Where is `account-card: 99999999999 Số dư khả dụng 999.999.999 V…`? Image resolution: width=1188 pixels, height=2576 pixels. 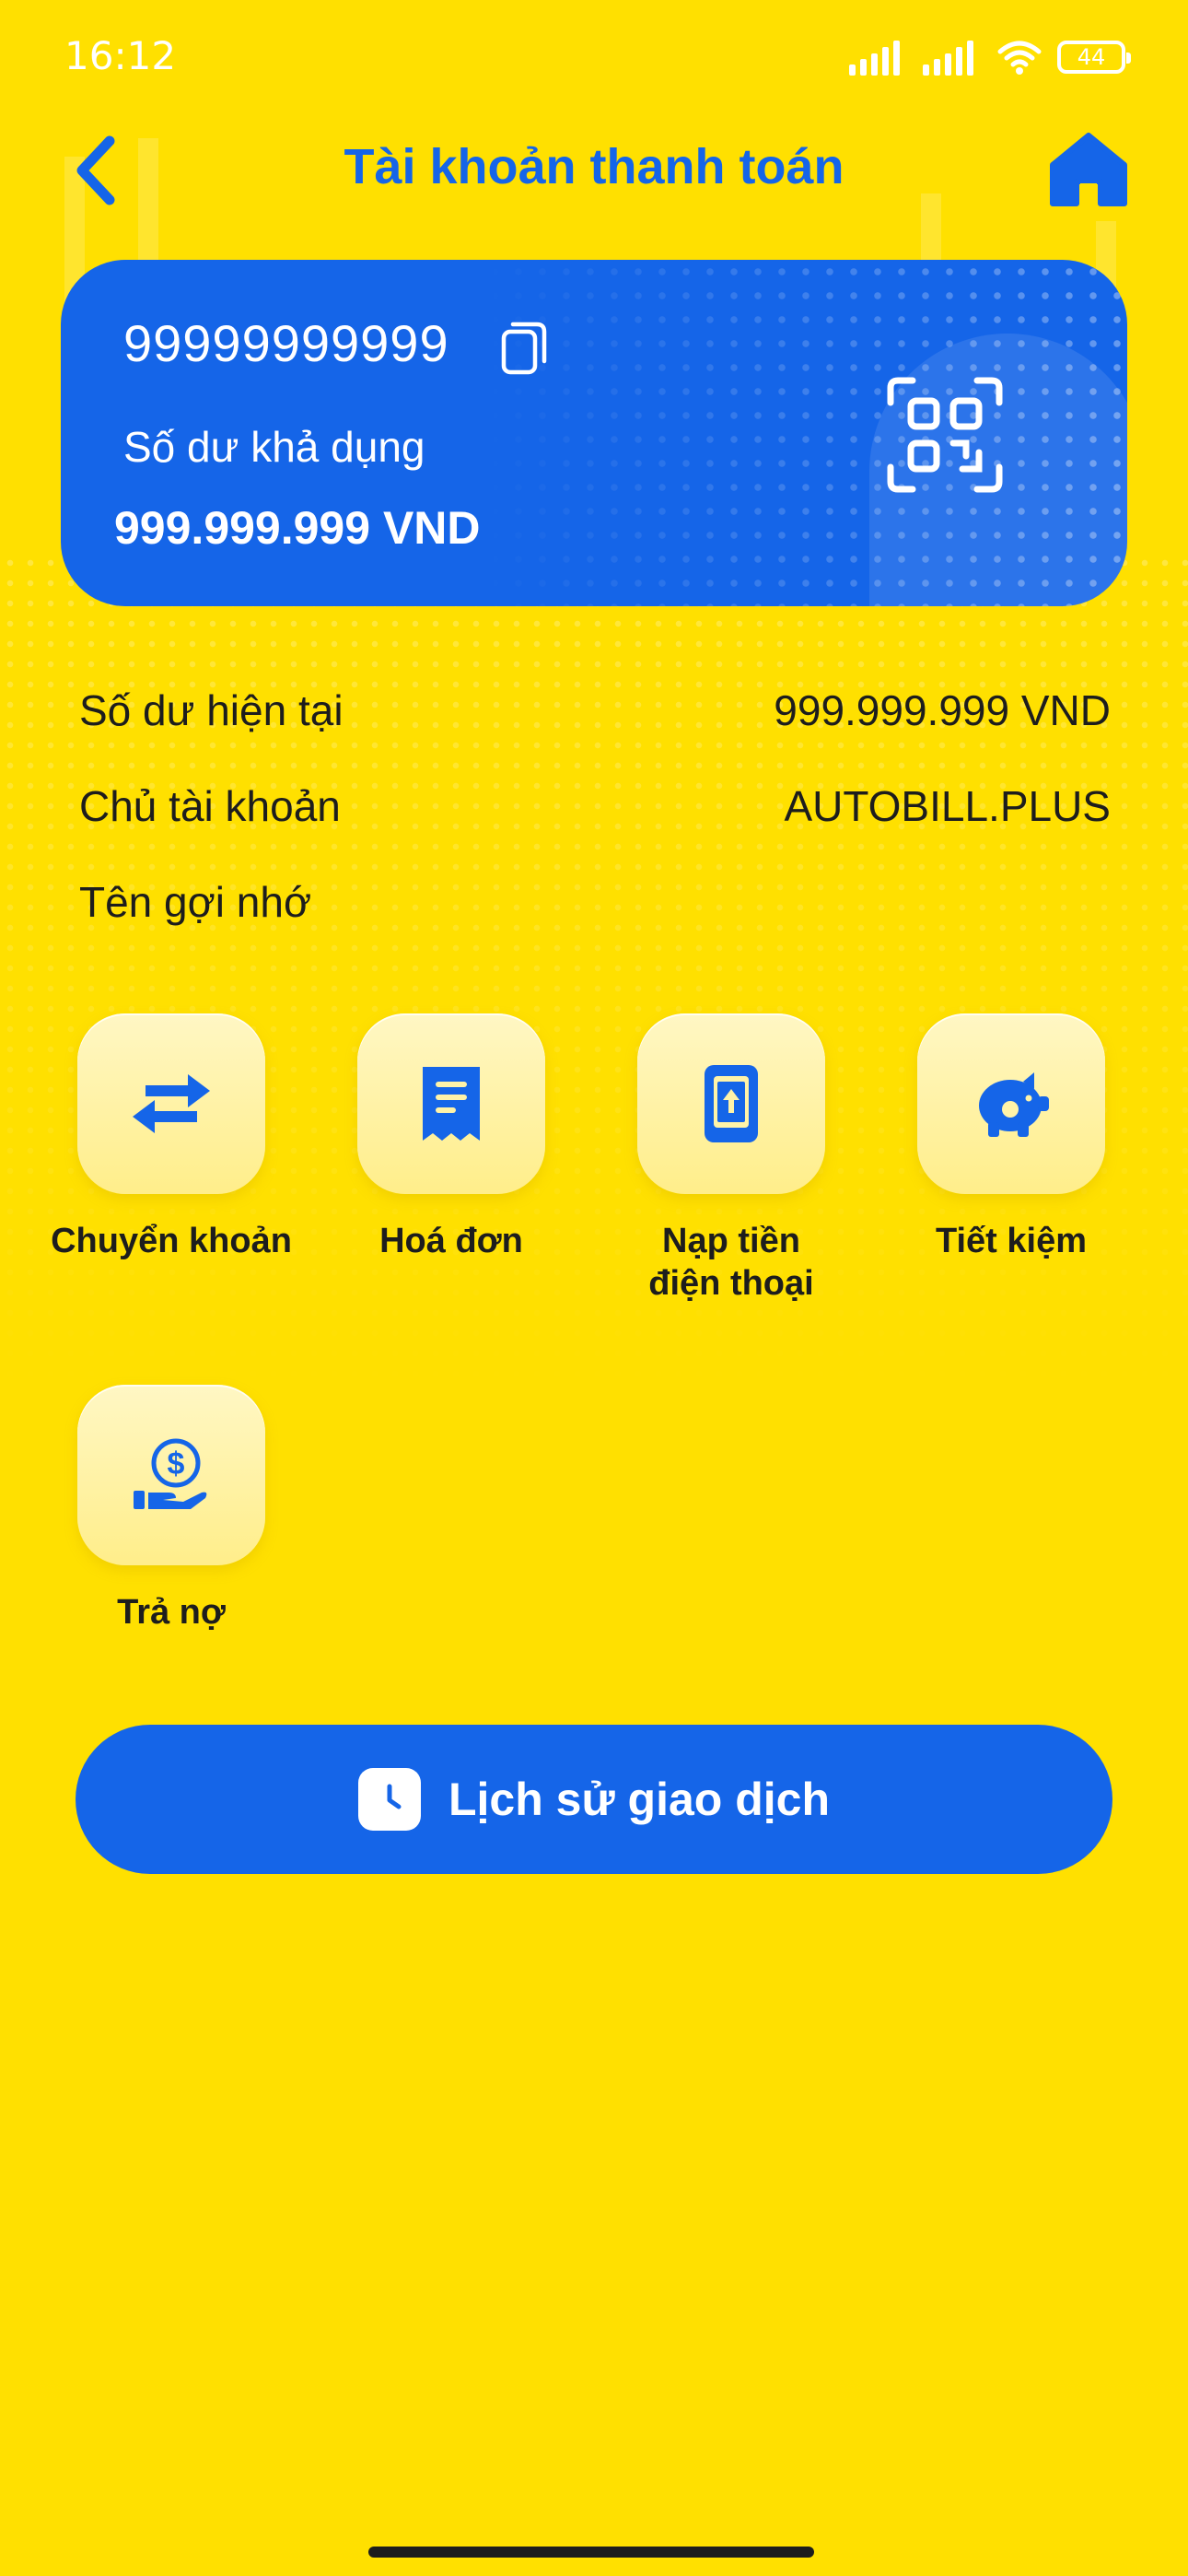 account-card: 99999999999 Số dư khả dụng 999.999.999 V… is located at coordinates (594, 433).